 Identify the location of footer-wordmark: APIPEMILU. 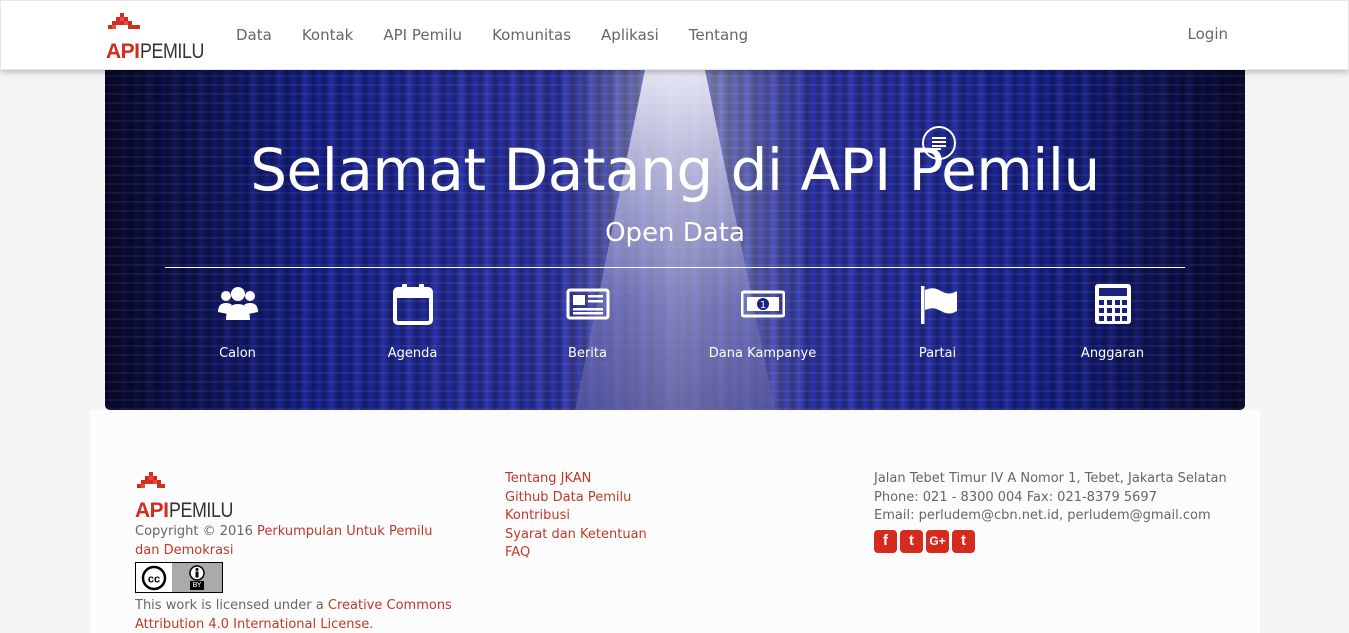
(189, 511).